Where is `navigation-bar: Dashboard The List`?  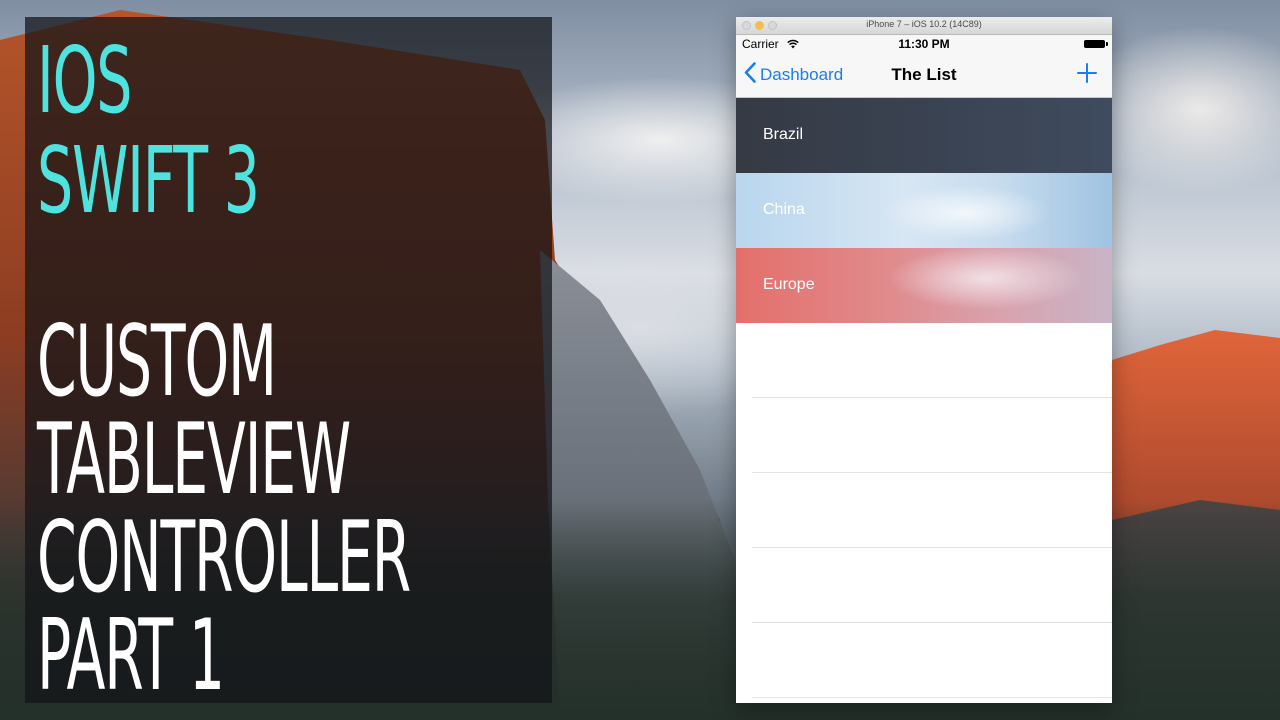
navigation-bar: Dashboard The List is located at coordinates (924, 75).